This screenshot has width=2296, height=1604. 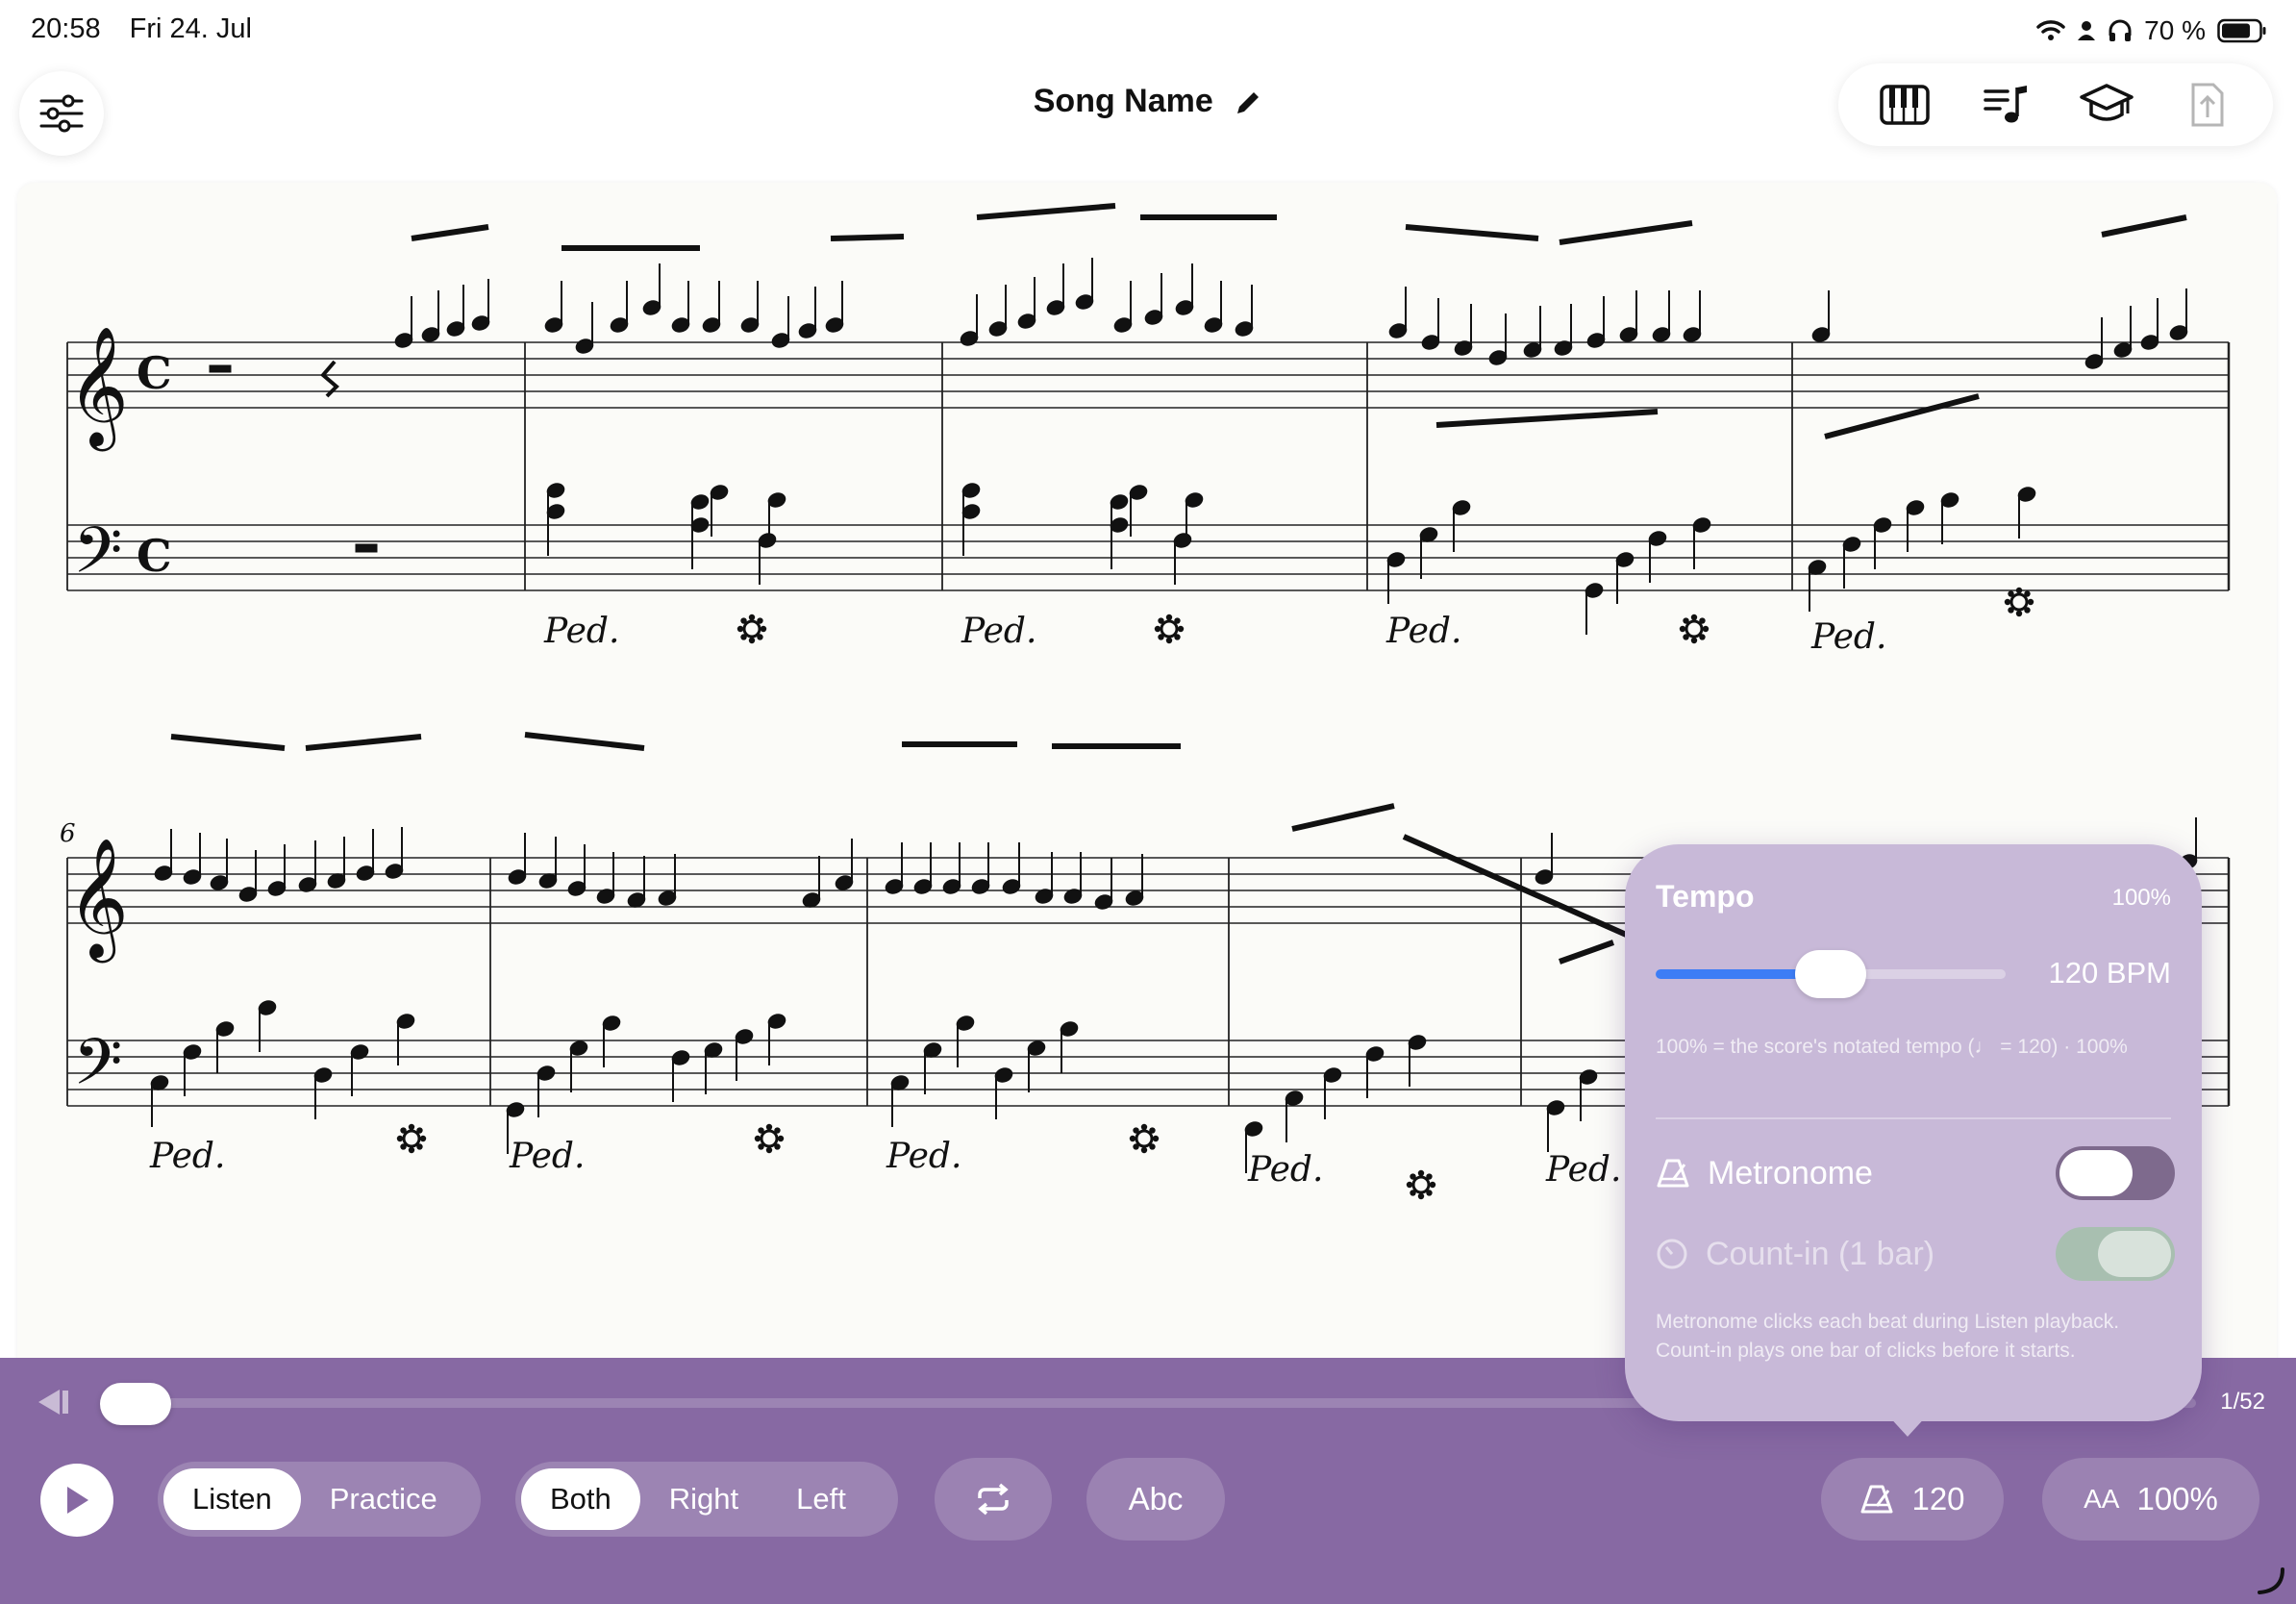 I want to click on treble-clef-2: 𝄞, so click(x=98, y=900).